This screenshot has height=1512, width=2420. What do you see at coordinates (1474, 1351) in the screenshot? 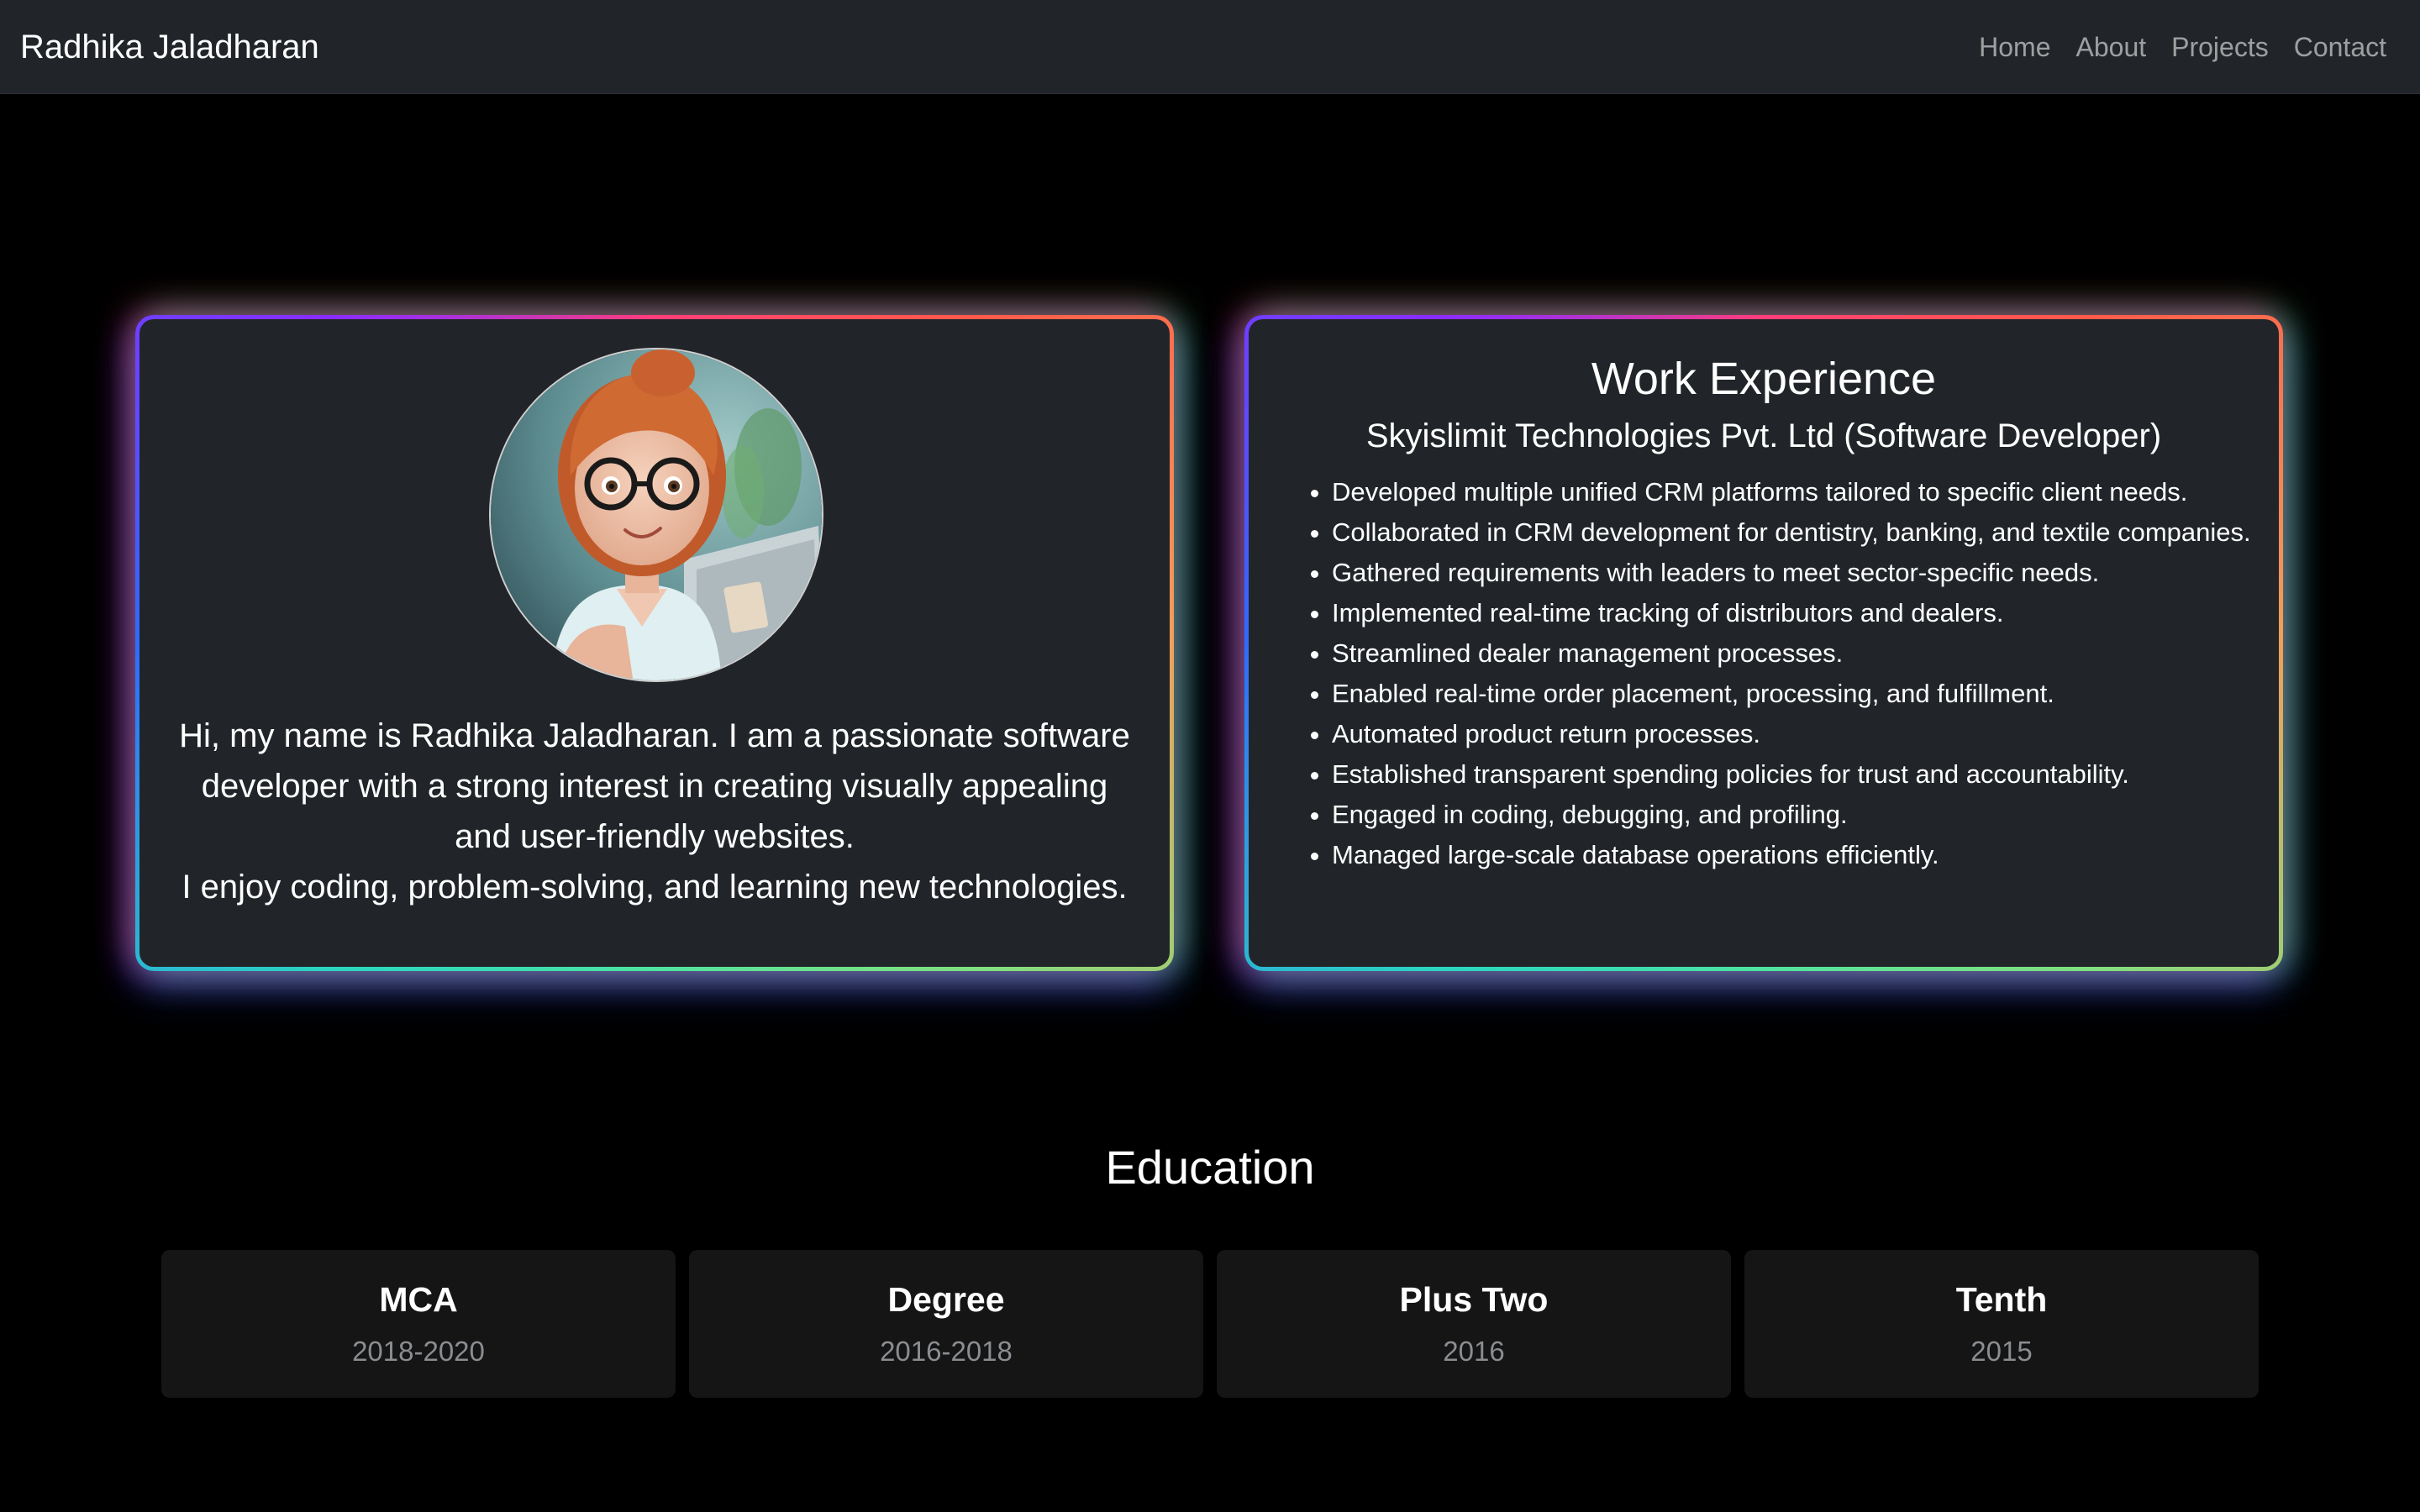
I see `education-years: 2016` at bounding box center [1474, 1351].